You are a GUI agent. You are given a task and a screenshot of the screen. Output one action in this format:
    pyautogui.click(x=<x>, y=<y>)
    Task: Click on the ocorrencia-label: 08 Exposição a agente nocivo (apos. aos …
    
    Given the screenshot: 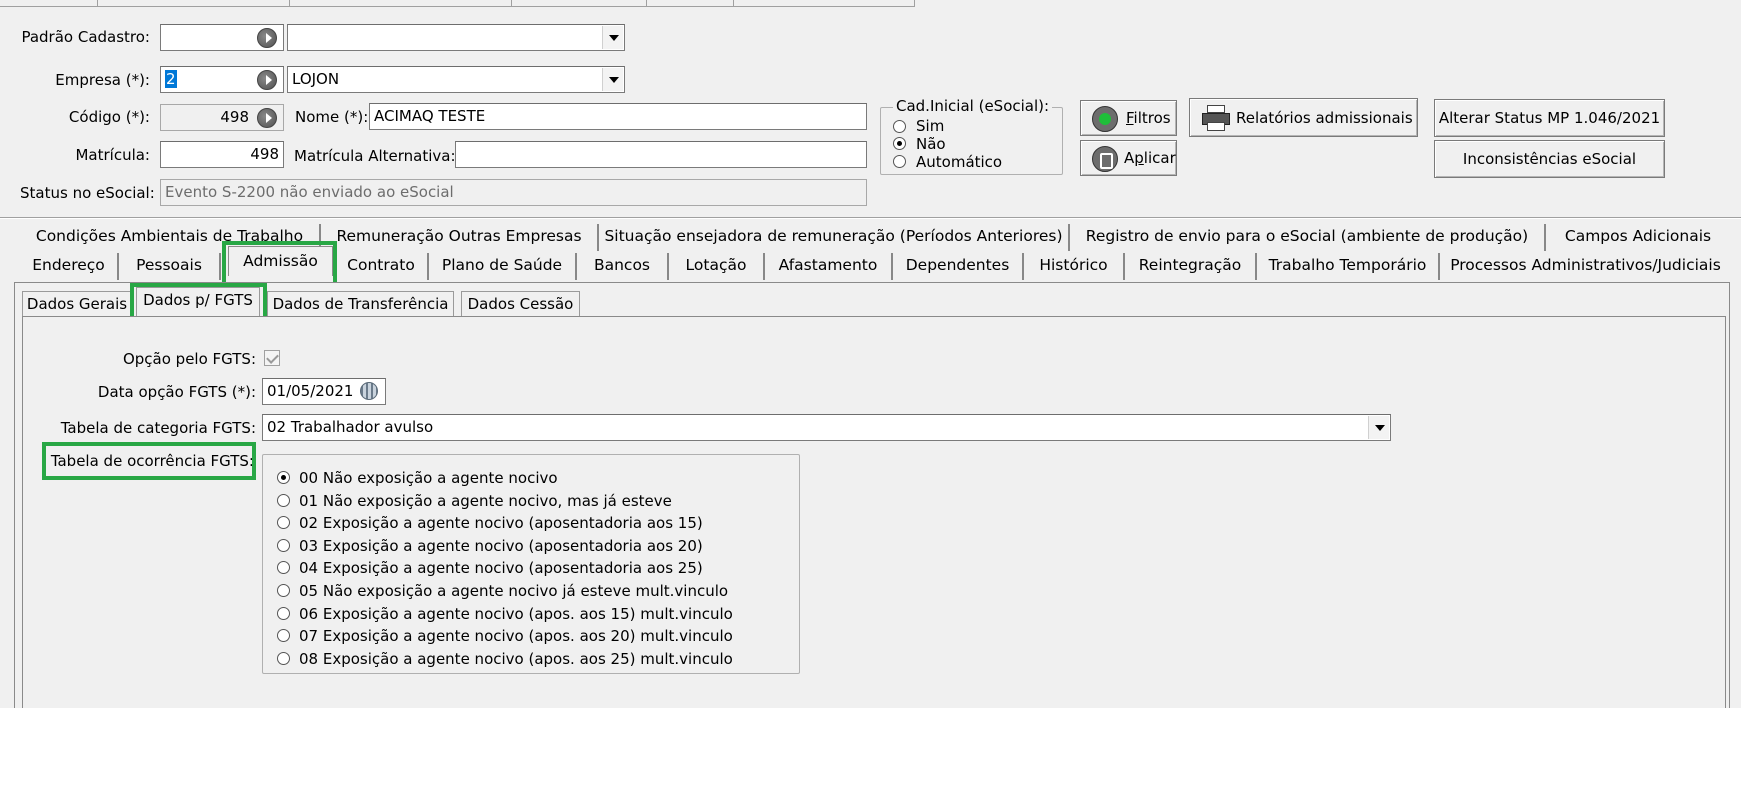 What is the action you would take?
    pyautogui.click(x=516, y=658)
    